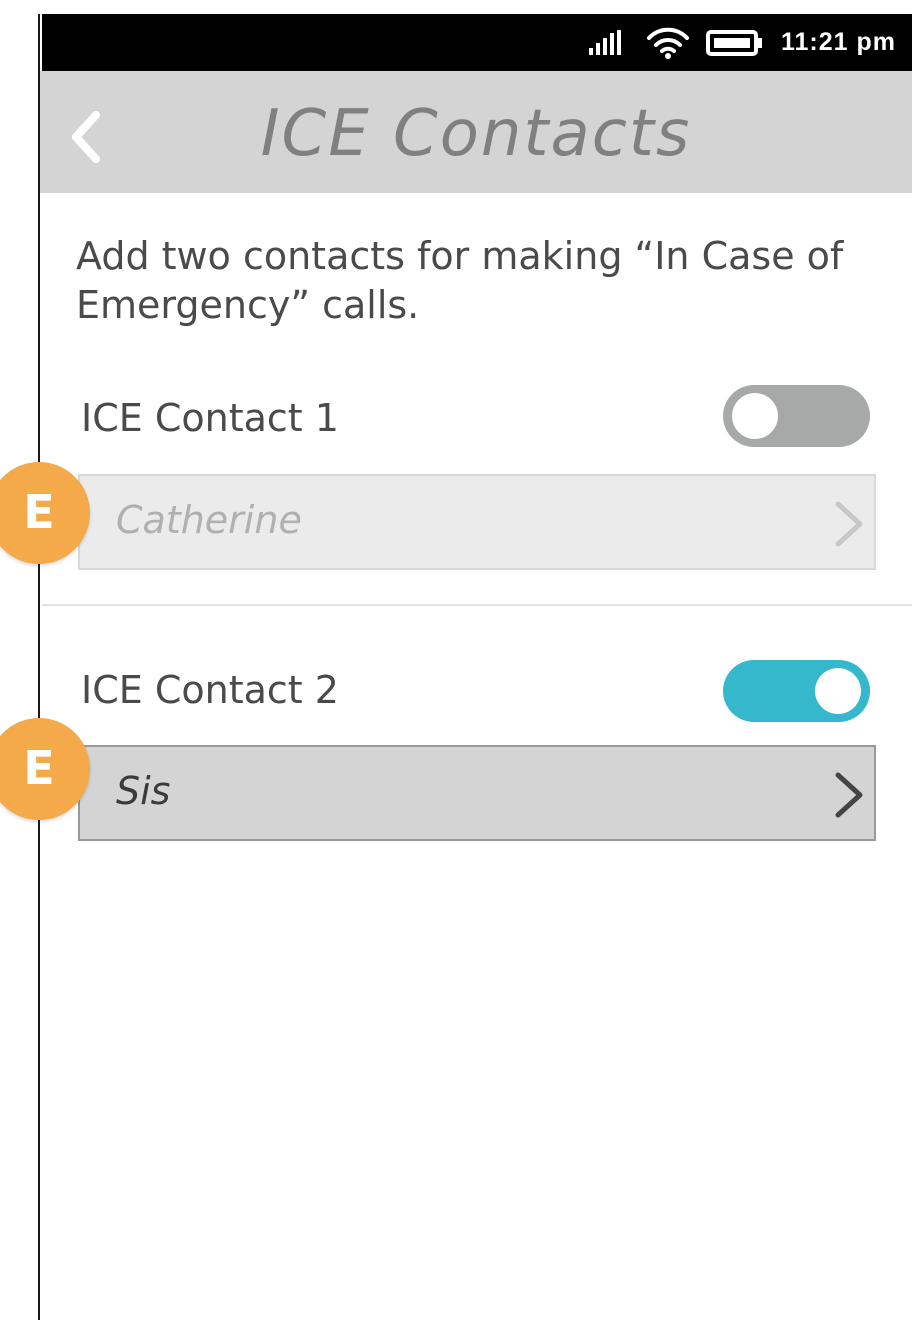 Image resolution: width=912 pixels, height=1320 pixels. I want to click on contact-1-toggle, so click(796, 416).